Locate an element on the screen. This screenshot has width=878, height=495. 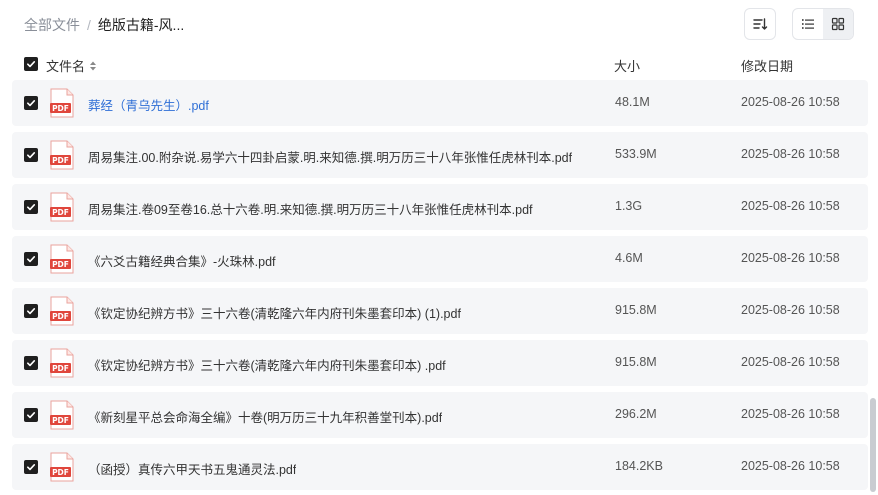
file-size: 4.6M is located at coordinates (629, 258).